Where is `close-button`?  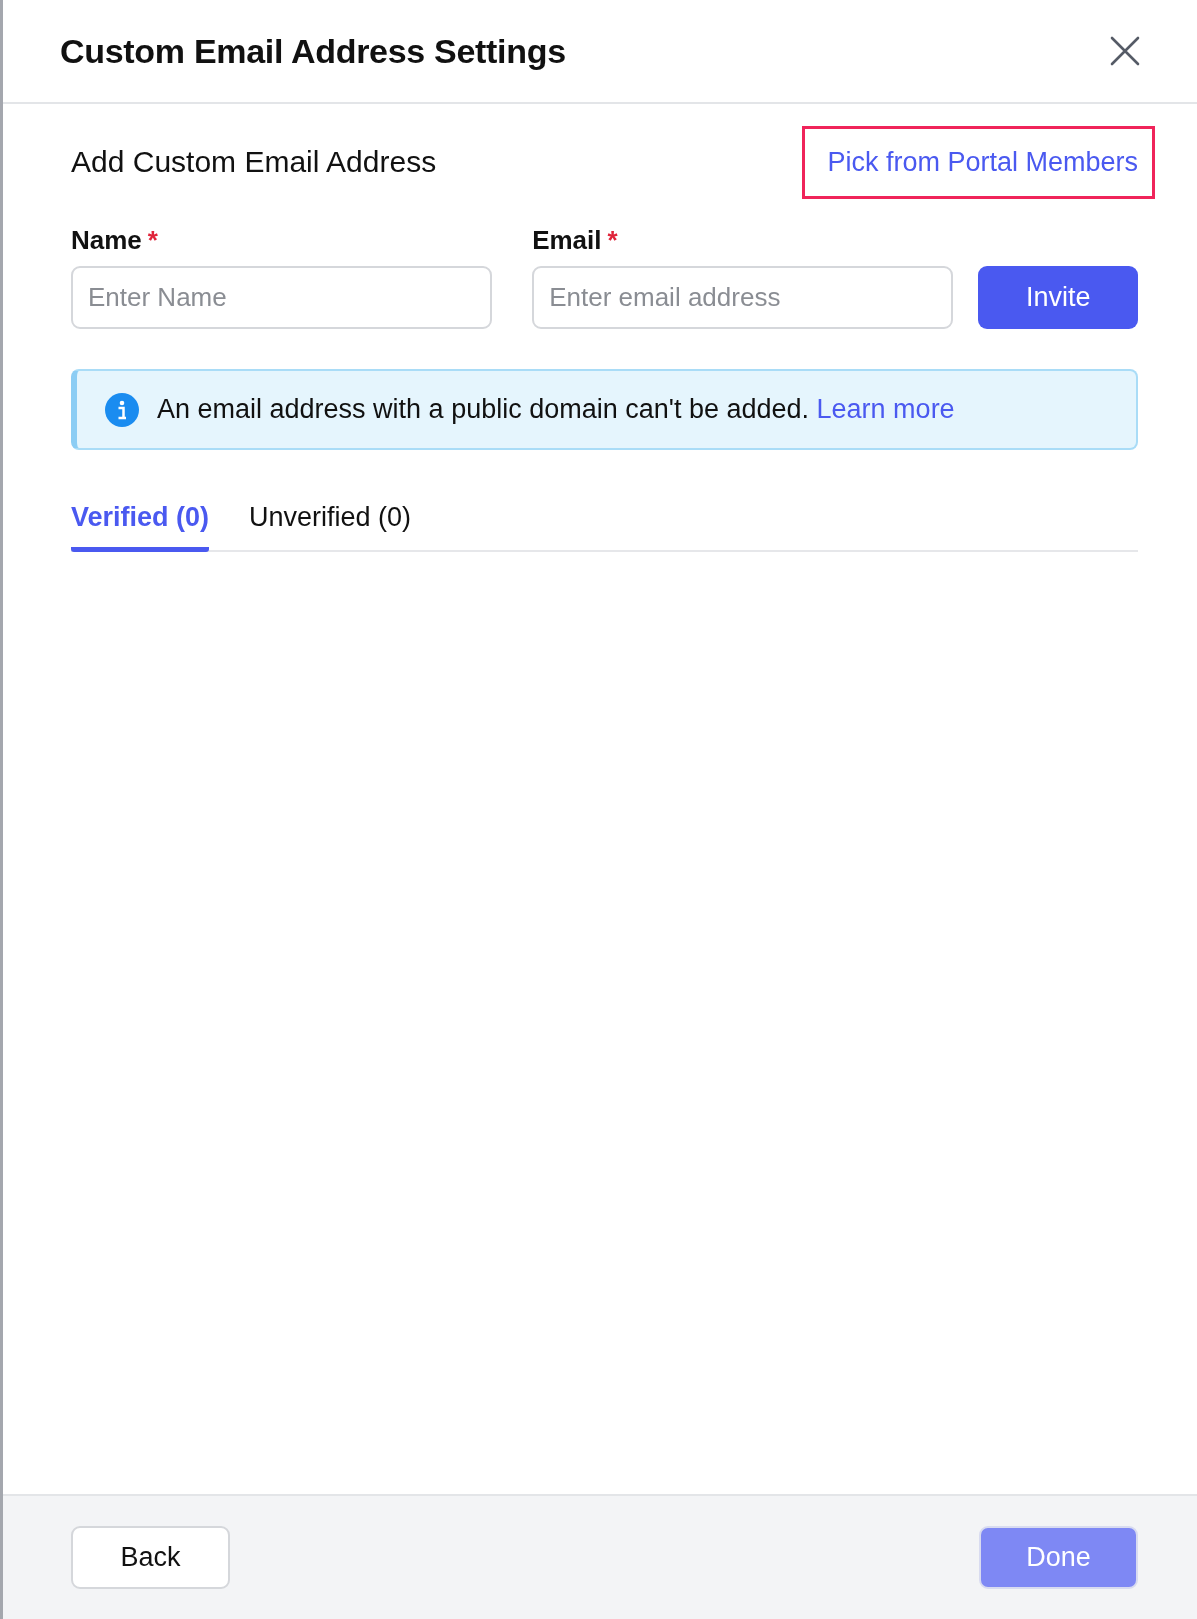
close-button is located at coordinates (1125, 51).